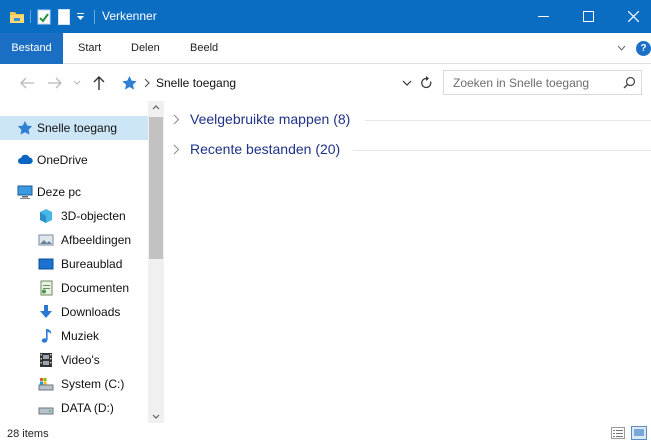 The height and width of the screenshot is (444, 651). Describe the element at coordinates (46, 288) in the screenshot. I see `documents-icon` at that location.